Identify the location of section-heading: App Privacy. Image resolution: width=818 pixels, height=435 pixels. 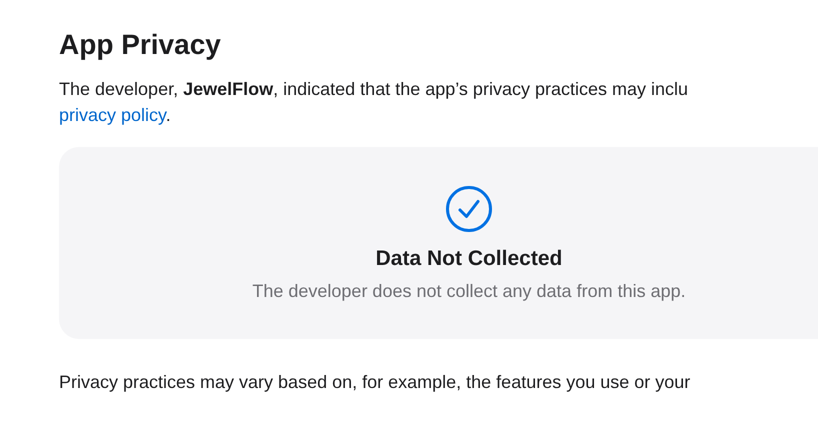
(140, 45).